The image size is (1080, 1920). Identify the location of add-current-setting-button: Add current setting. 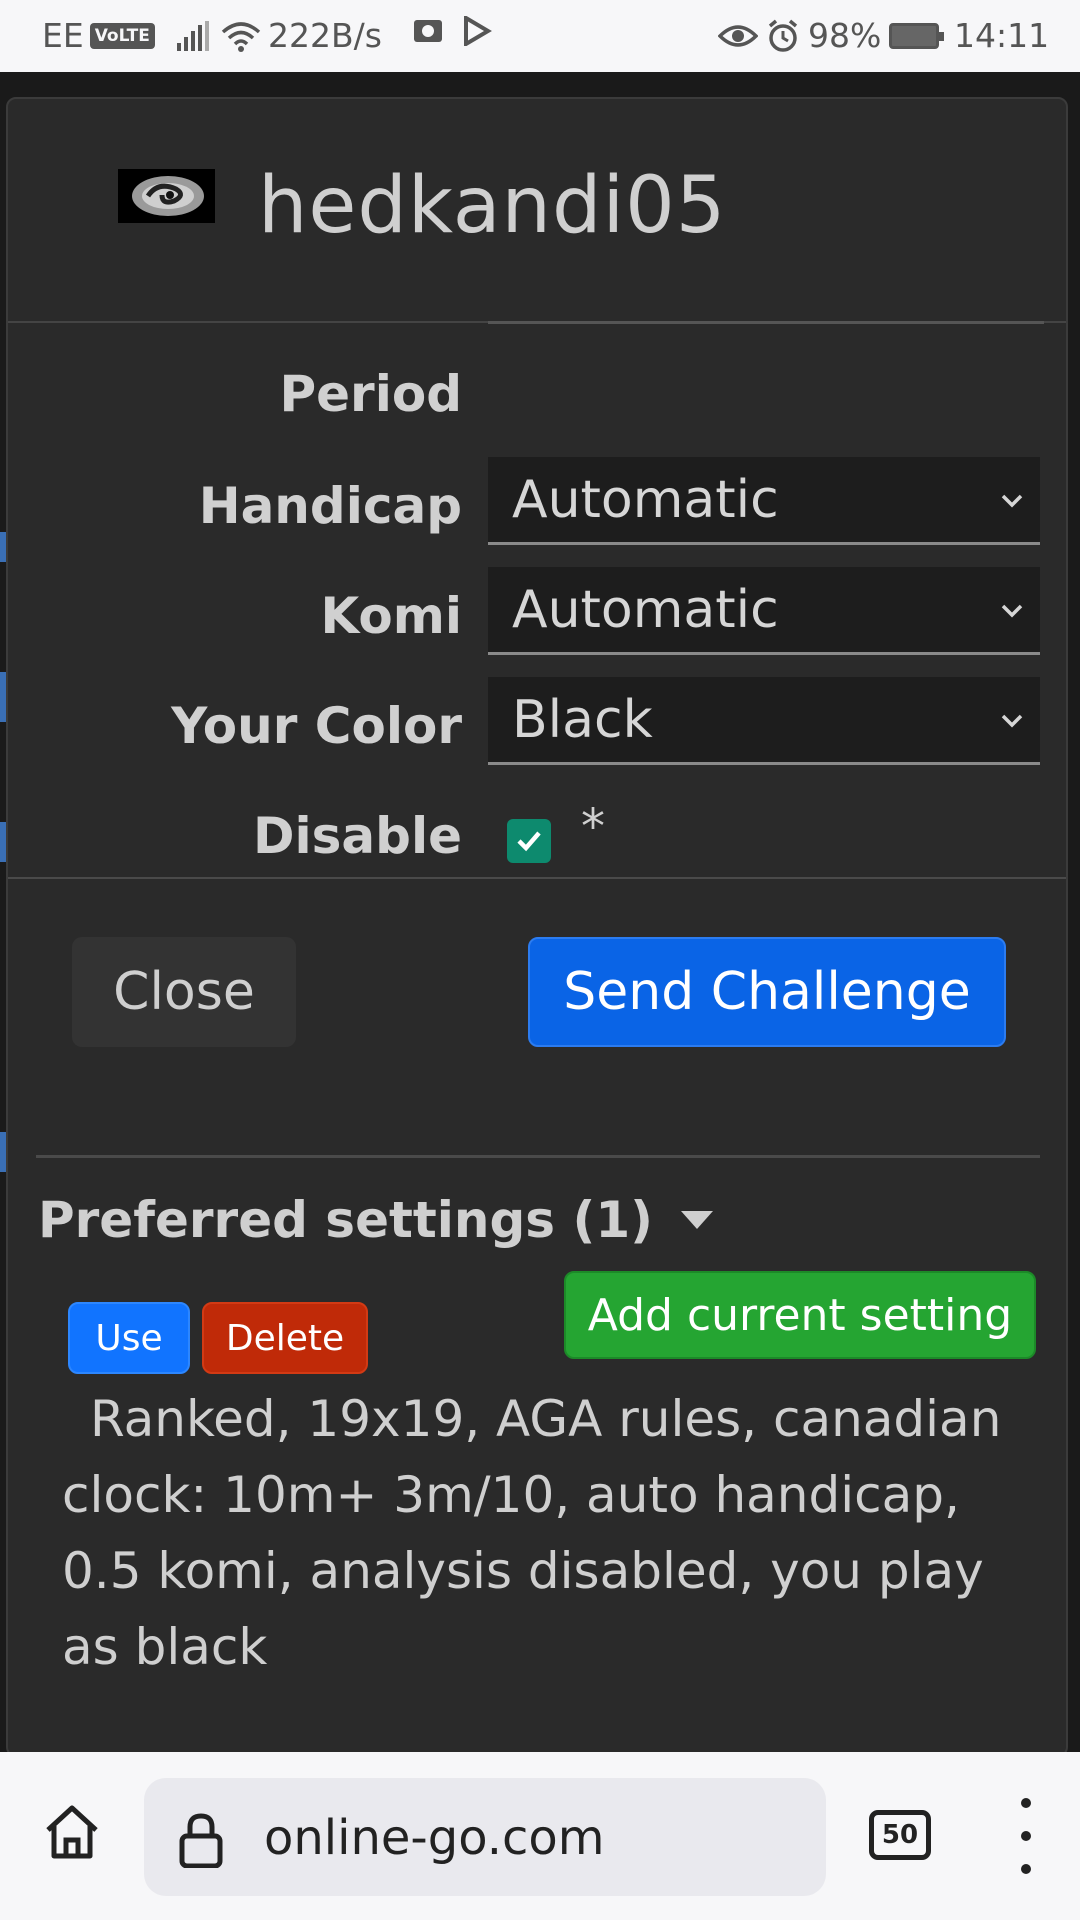
(800, 1315).